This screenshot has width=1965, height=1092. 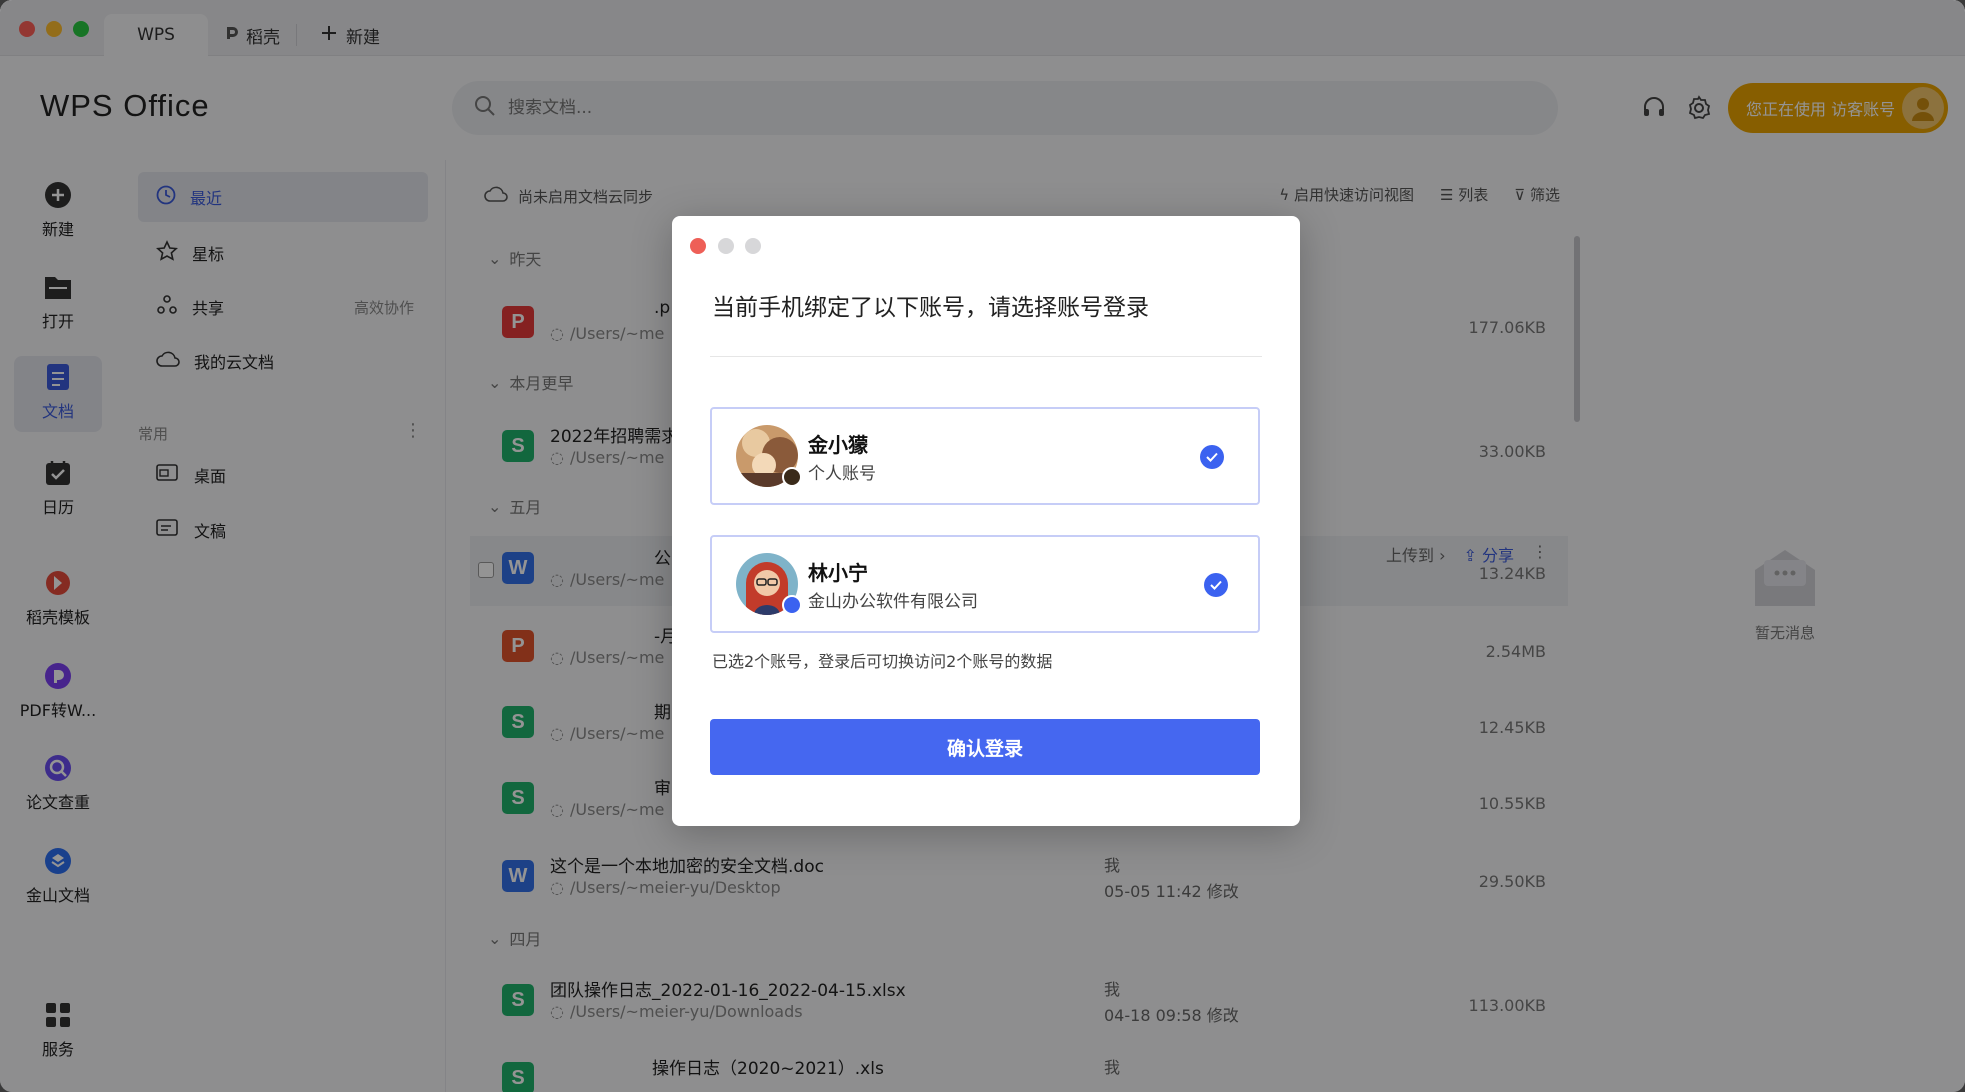 I want to click on selection-hint: 已选2个账号，登录后可切换访问2个账号的数据, so click(x=882, y=661).